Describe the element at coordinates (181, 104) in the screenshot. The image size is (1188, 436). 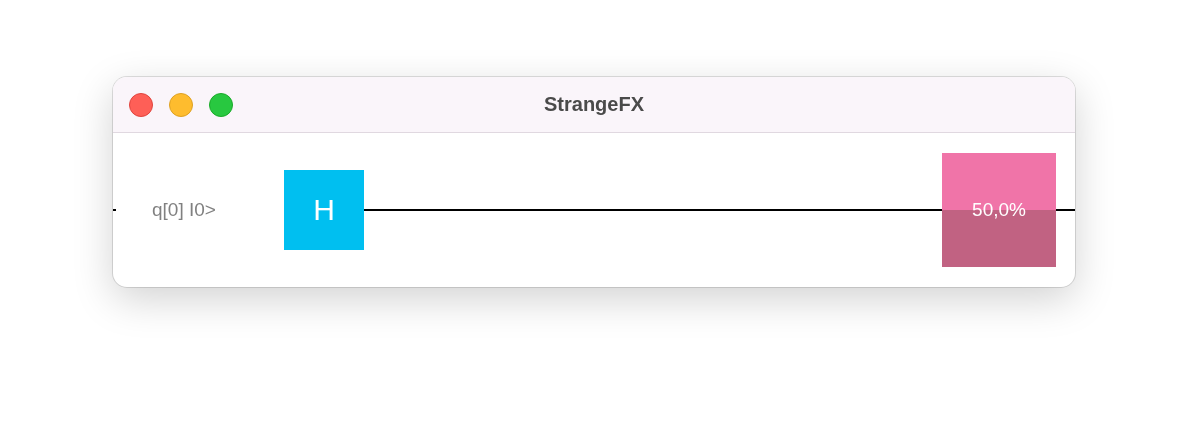
I see `minimize-button` at that location.